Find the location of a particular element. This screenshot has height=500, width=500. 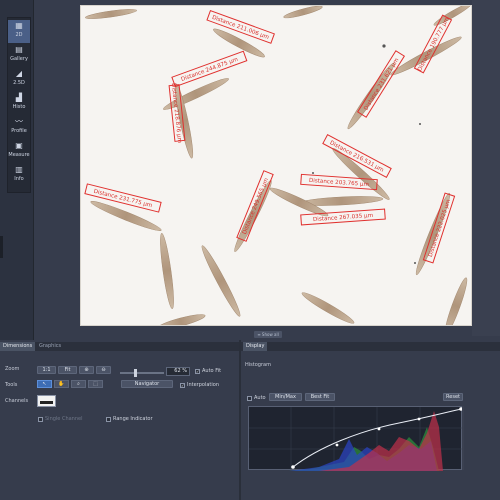

gallery-icon: ▤ is located at coordinates (19, 49).